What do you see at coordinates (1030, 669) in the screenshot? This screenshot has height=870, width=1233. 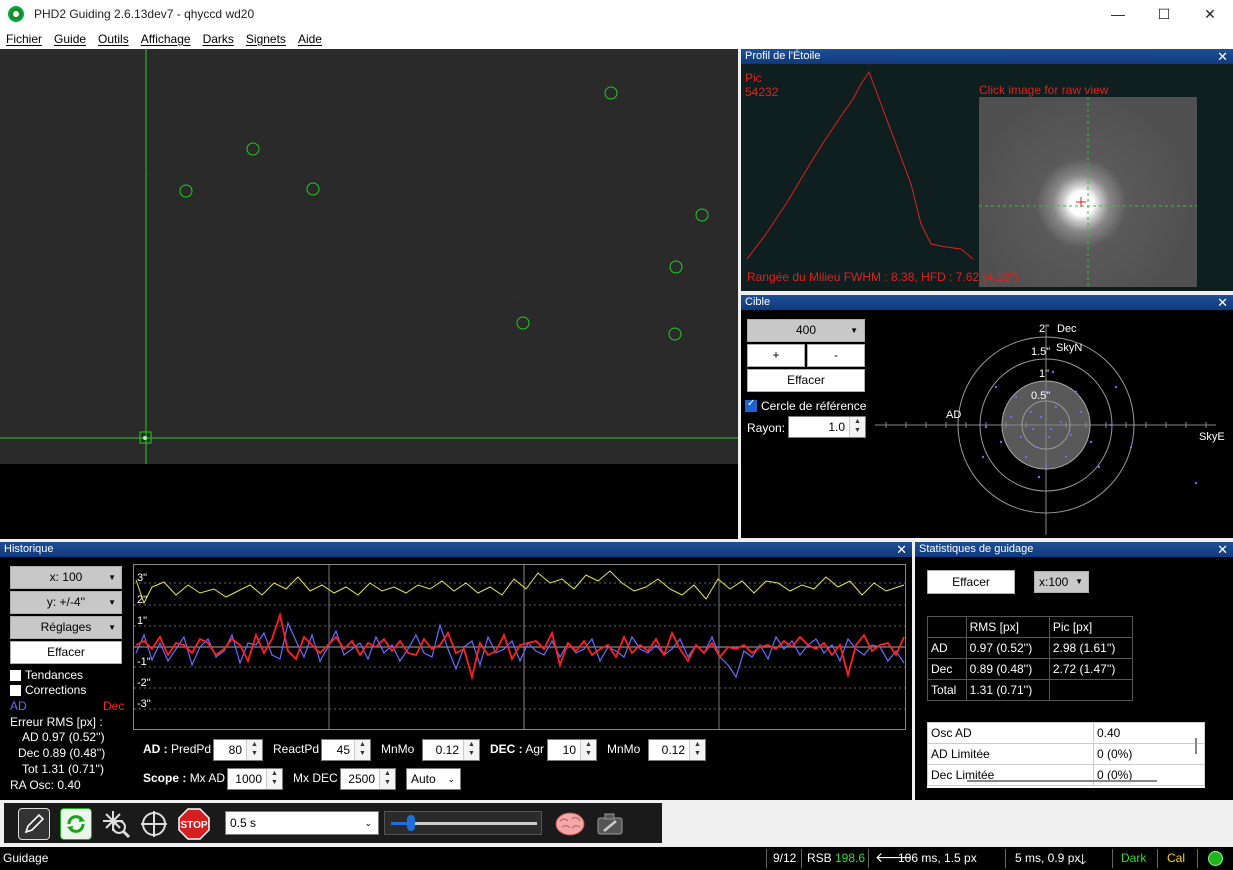 I see `table-row: Dec 0.89 (0.48'') 2.72 (1.47'')` at bounding box center [1030, 669].